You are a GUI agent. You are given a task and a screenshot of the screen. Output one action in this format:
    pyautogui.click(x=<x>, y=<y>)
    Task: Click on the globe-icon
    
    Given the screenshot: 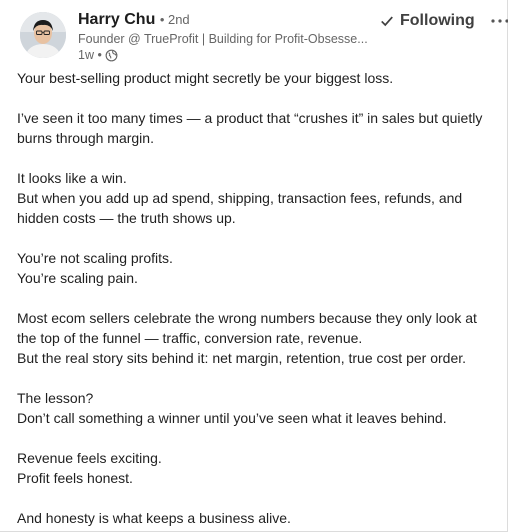 What is the action you would take?
    pyautogui.click(x=111, y=55)
    